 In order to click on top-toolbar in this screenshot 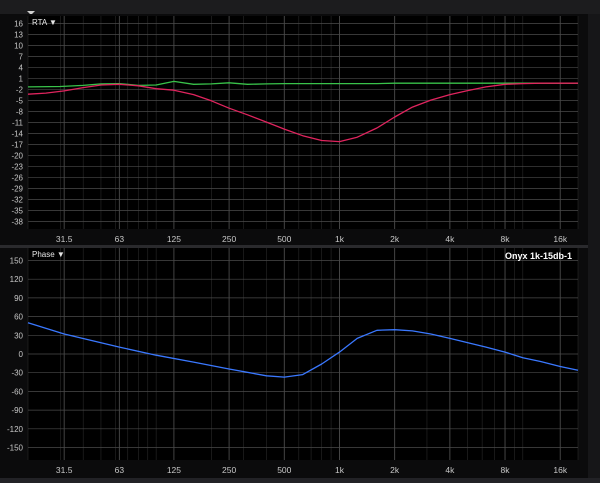, I will do `click(300, 7)`.